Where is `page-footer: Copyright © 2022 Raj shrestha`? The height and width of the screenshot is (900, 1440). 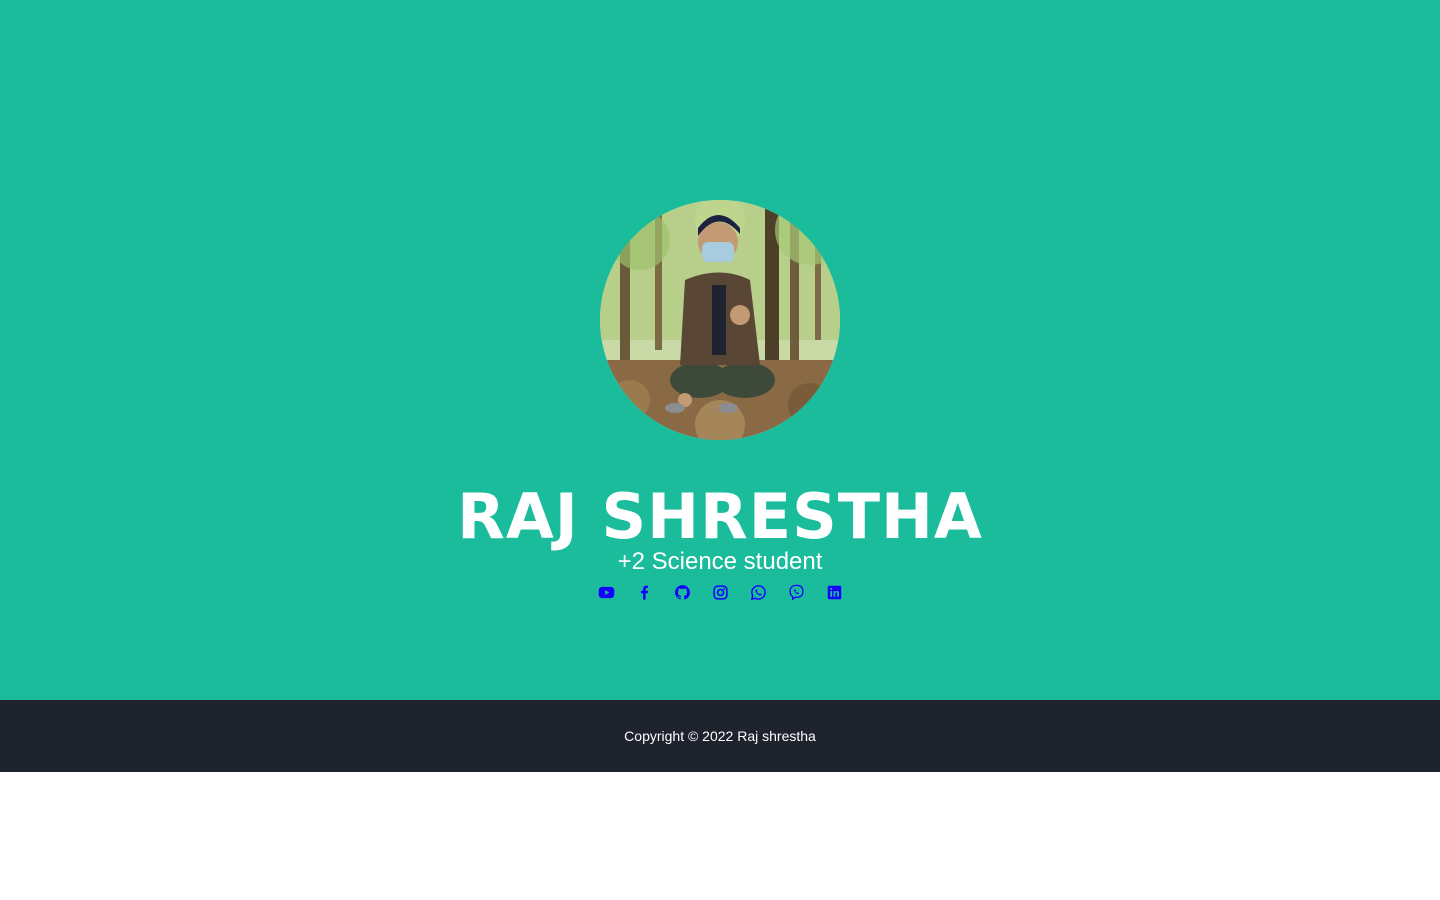
page-footer: Copyright © 2022 Raj shrestha is located at coordinates (720, 736).